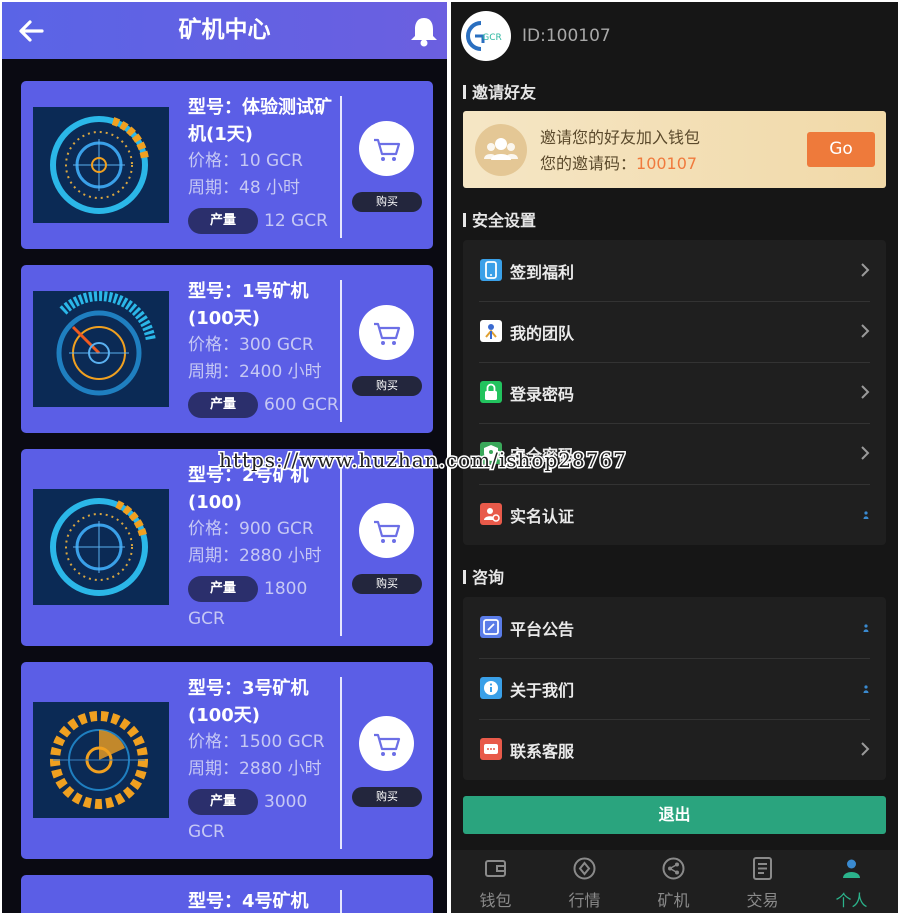  Describe the element at coordinates (588, 163) in the screenshot. I see `invite-code-label: 您的邀请码：` at that location.